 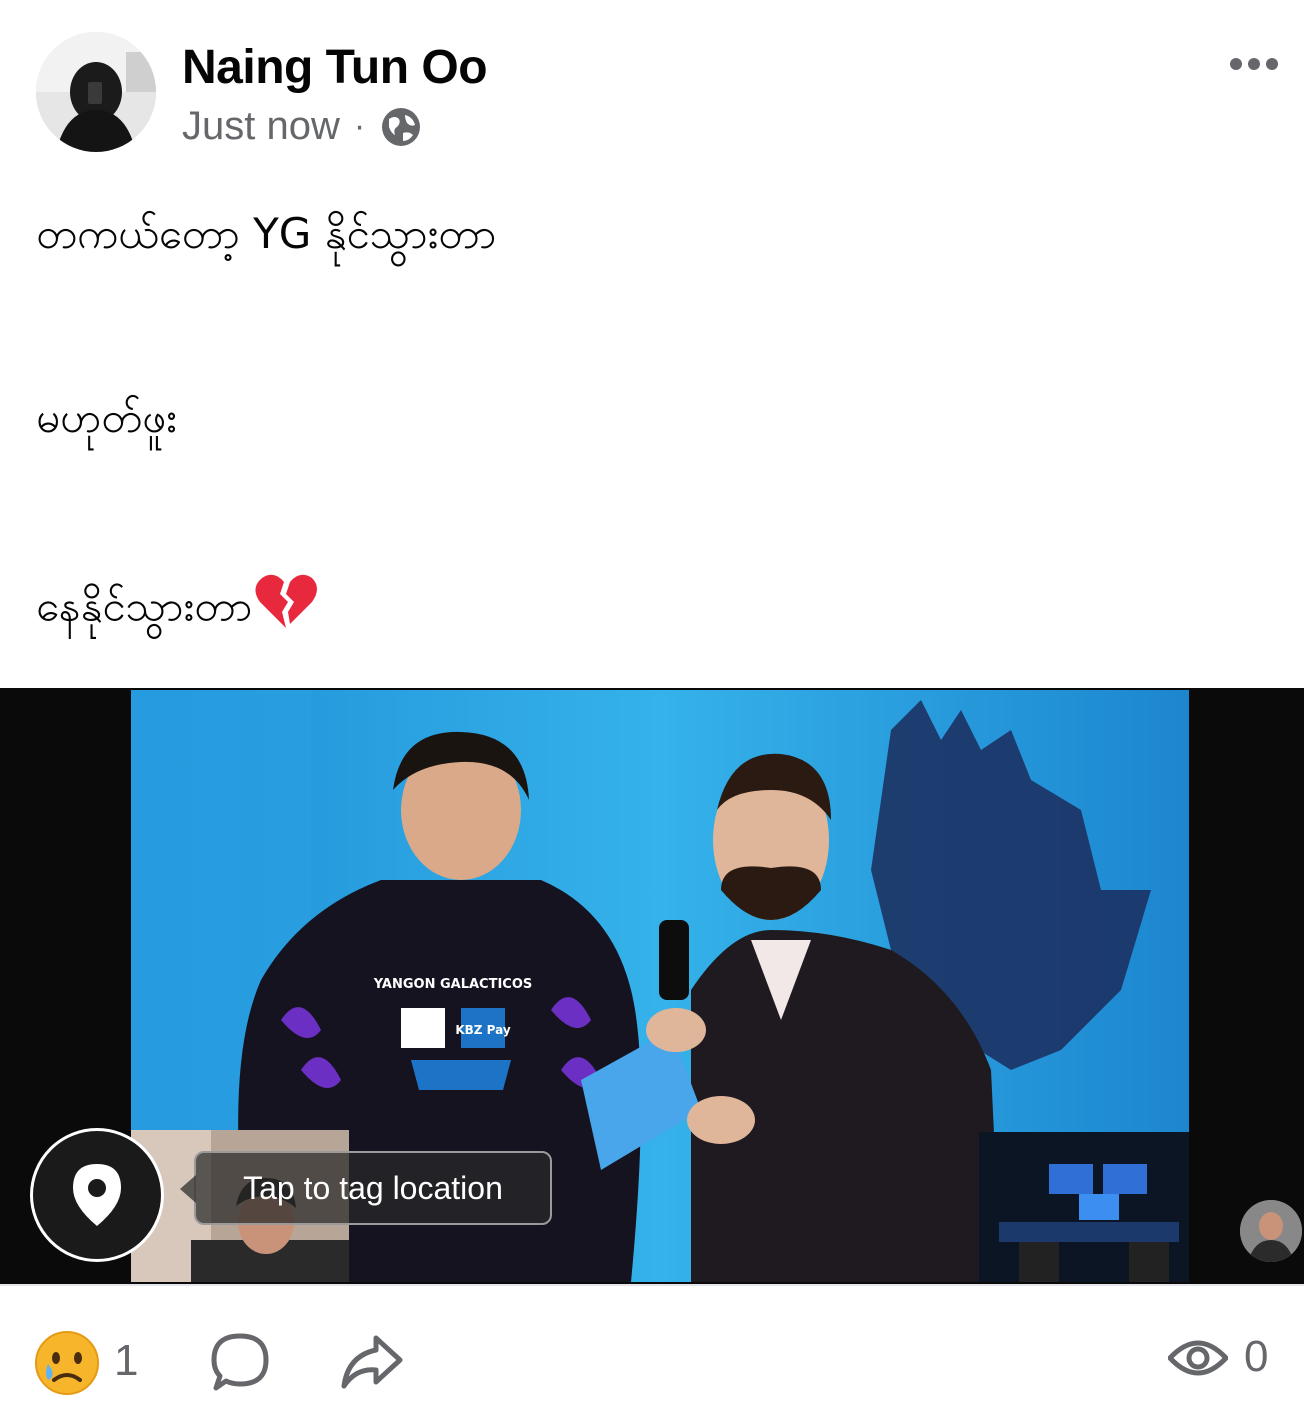 What do you see at coordinates (67, 1363) in the screenshot?
I see `sad-face-icon` at bounding box center [67, 1363].